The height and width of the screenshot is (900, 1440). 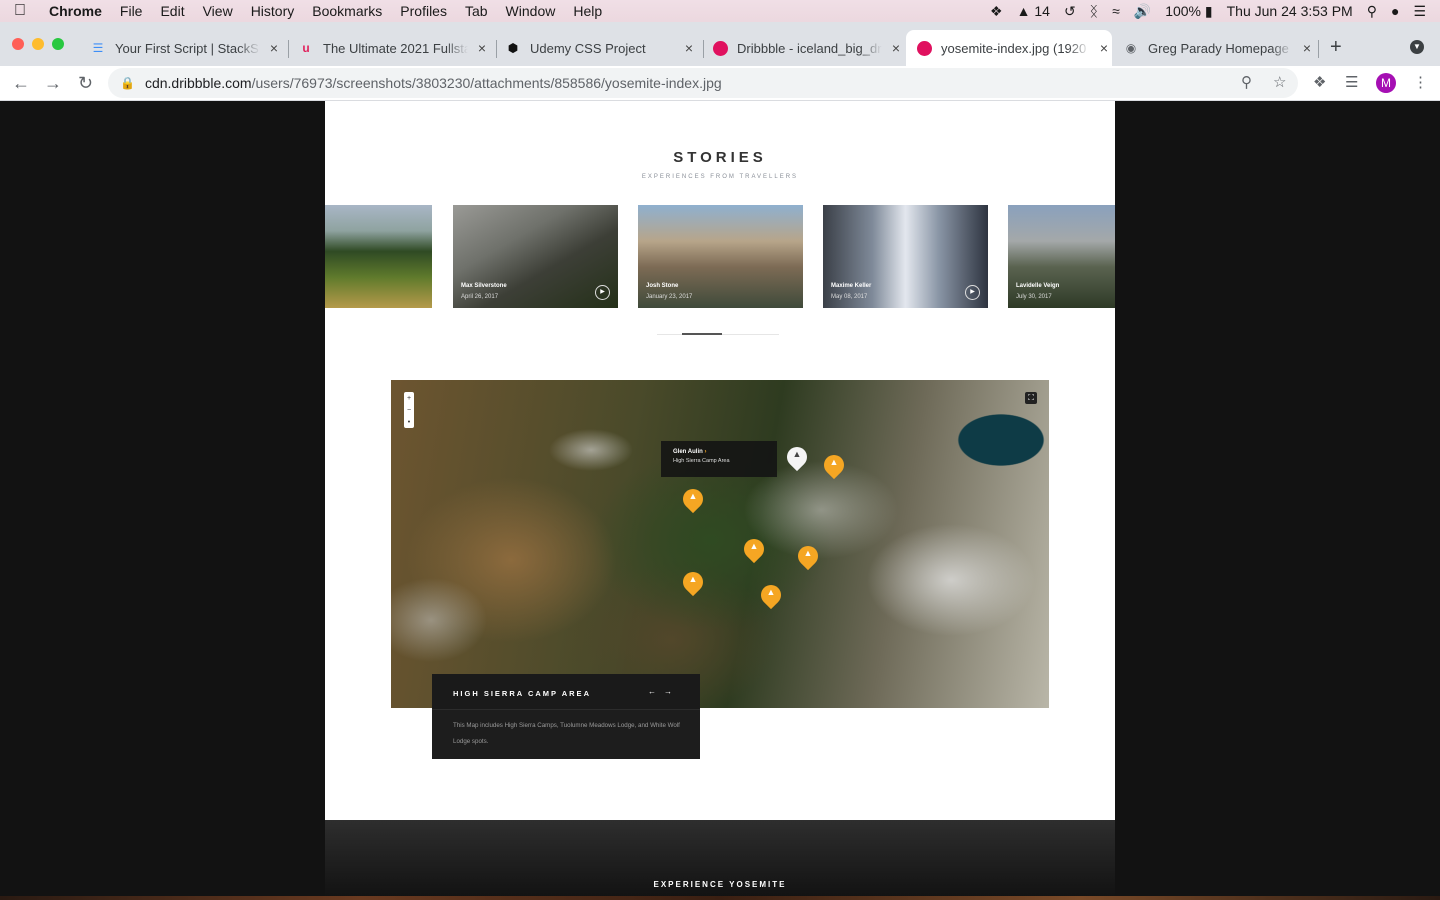 I want to click on bluetooth-icon: ᛝ, so click(x=1094, y=11).